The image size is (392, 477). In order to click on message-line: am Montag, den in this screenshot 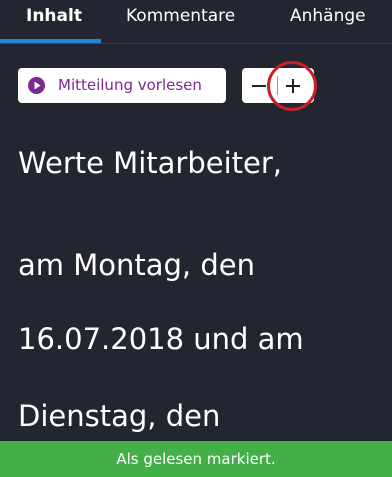, I will do `click(136, 265)`.